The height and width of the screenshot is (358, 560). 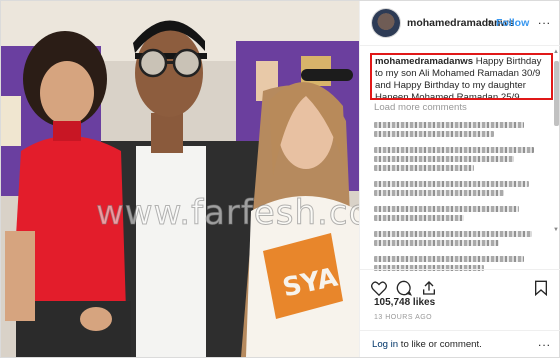 I want to click on heart-icon, so click(x=379, y=288).